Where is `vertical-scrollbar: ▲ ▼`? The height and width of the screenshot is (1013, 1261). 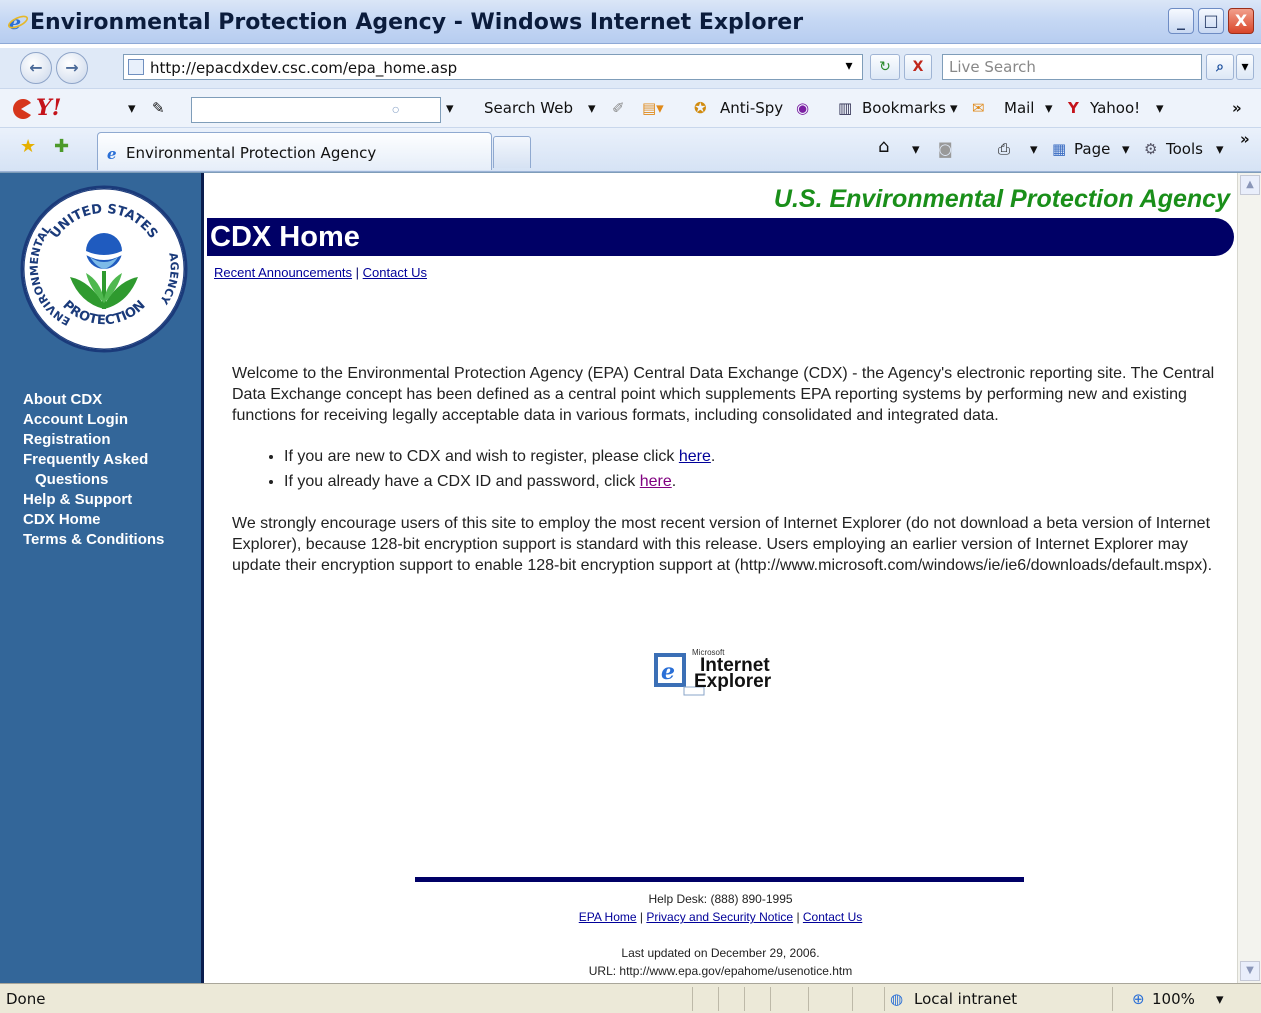
vertical-scrollbar: ▲ ▼ is located at coordinates (1249, 578).